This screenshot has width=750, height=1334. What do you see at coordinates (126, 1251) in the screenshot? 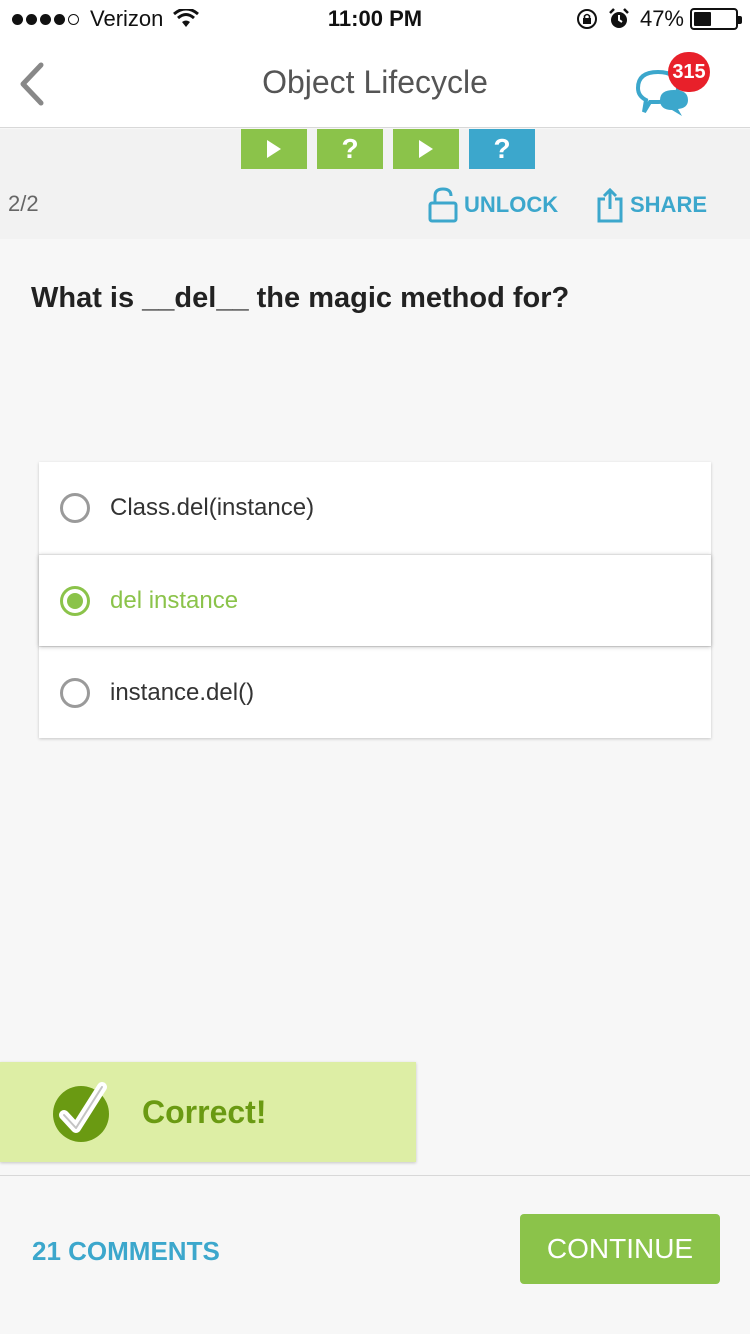
I see `comments-link: 21 COMMENTS` at bounding box center [126, 1251].